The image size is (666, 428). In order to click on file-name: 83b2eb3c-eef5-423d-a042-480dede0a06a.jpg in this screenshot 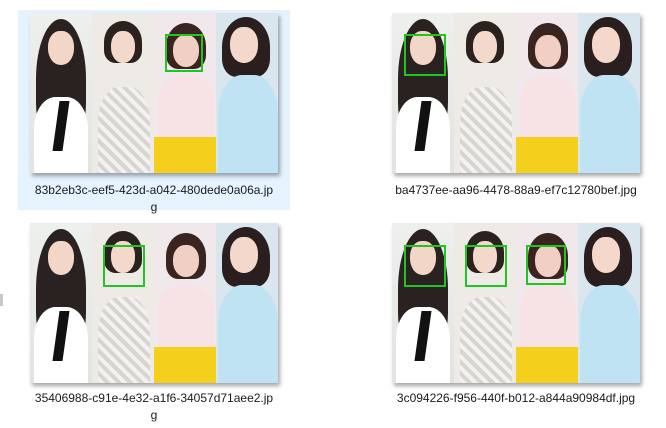, I will do `click(154, 198)`.